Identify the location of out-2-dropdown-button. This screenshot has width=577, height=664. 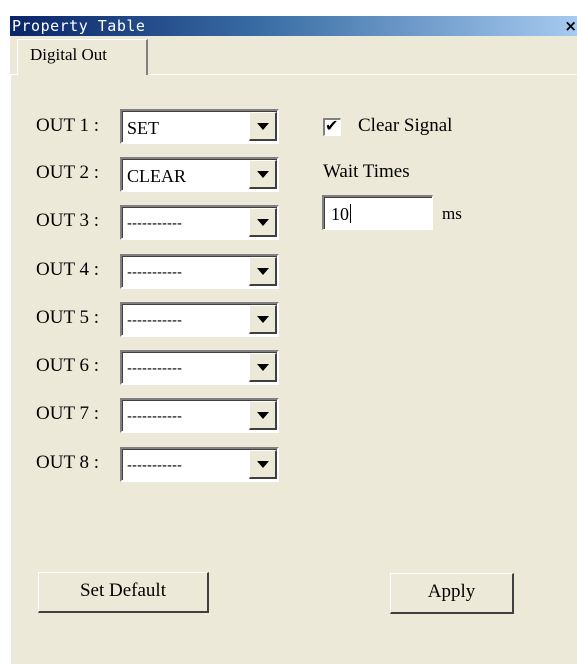
(263, 174).